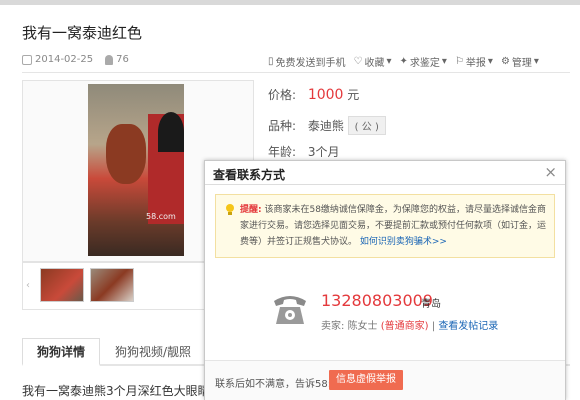 This screenshot has width=580, height=400. I want to click on lightbulb-icon, so click(230, 209).